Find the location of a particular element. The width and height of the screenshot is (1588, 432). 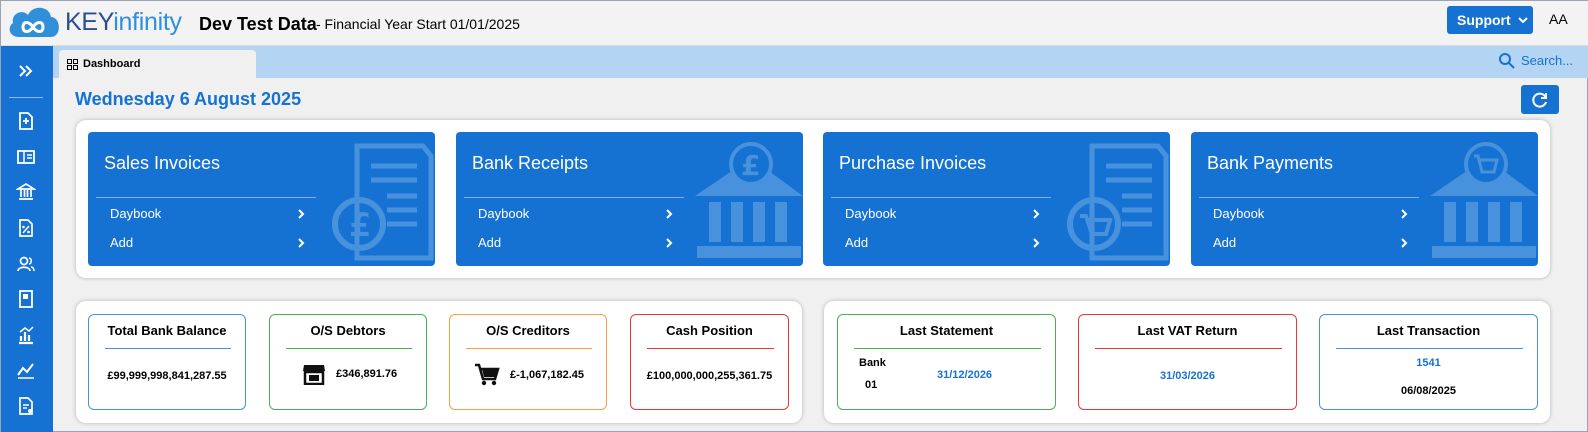

kpi-title: Last Transaction is located at coordinates (1428, 330).